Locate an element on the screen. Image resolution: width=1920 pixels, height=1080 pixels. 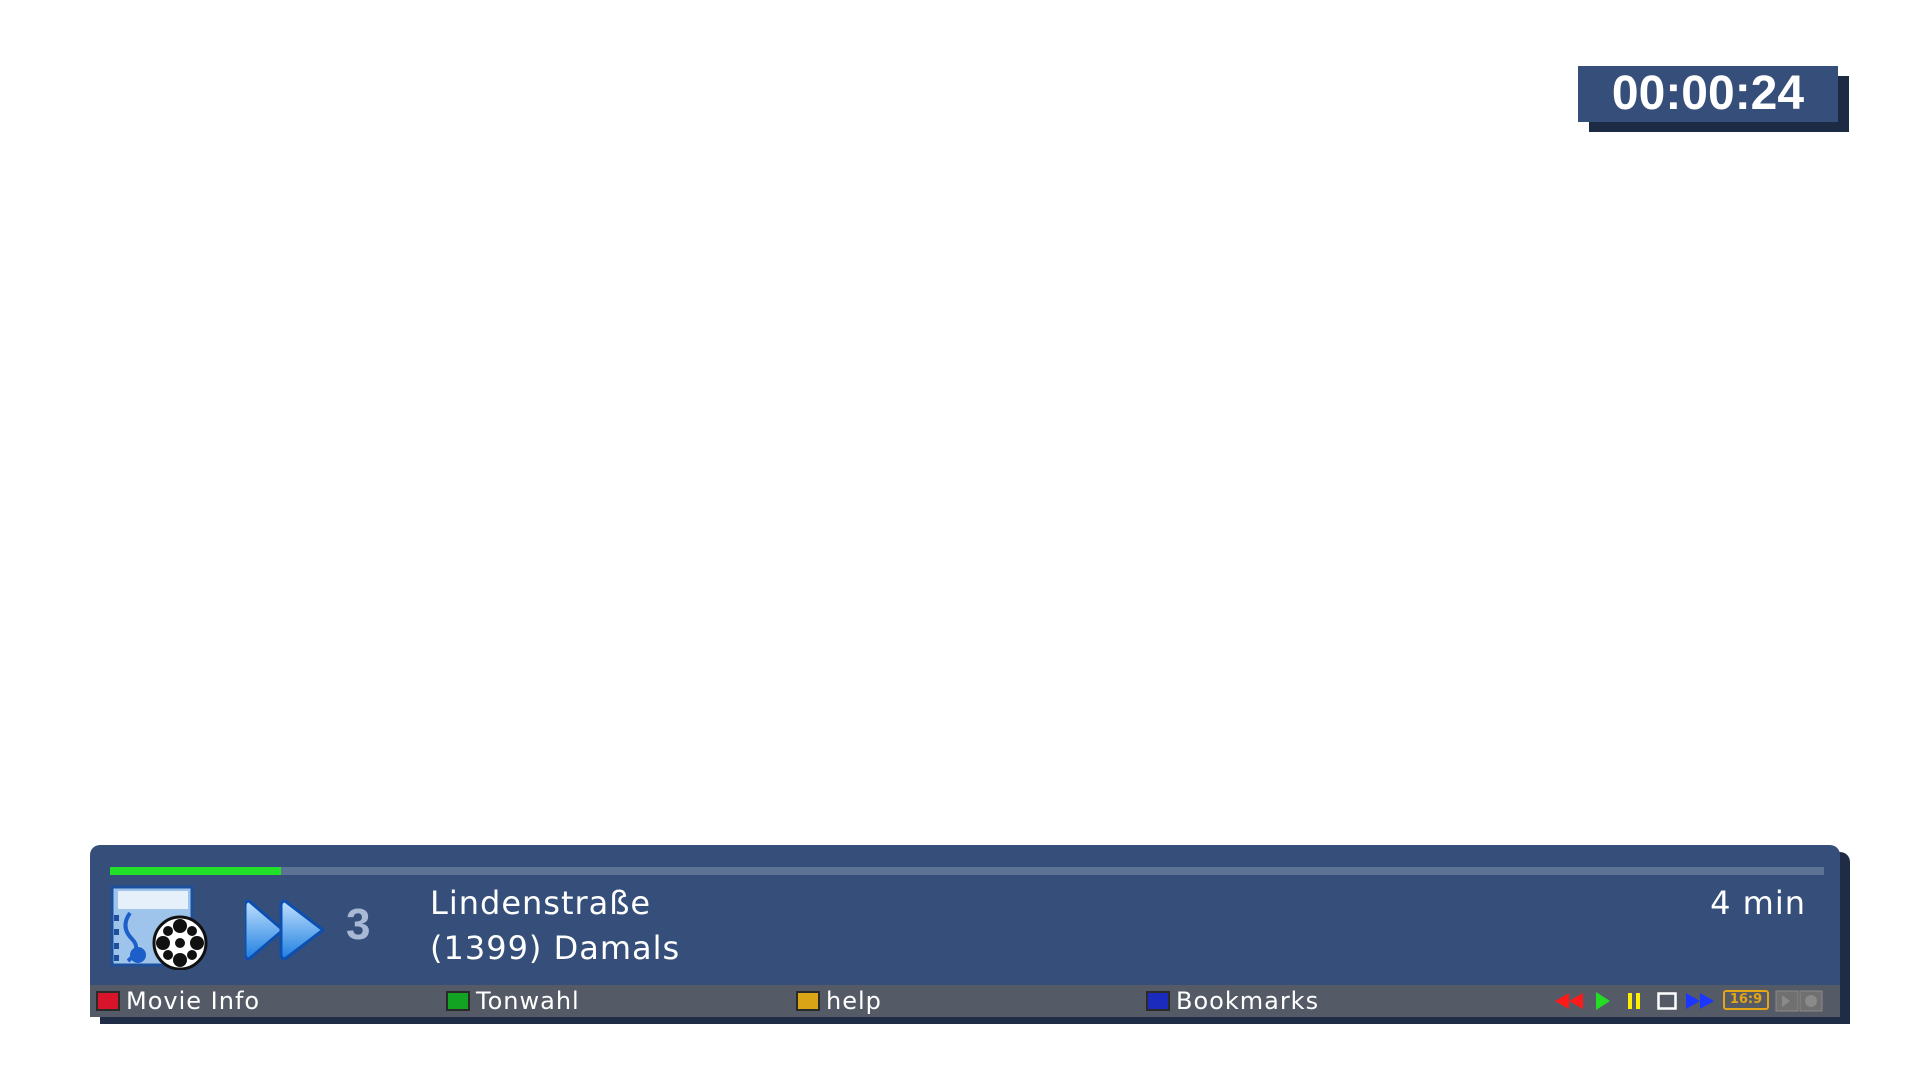
subtitle-status-icon is located at coordinates (1811, 1001).